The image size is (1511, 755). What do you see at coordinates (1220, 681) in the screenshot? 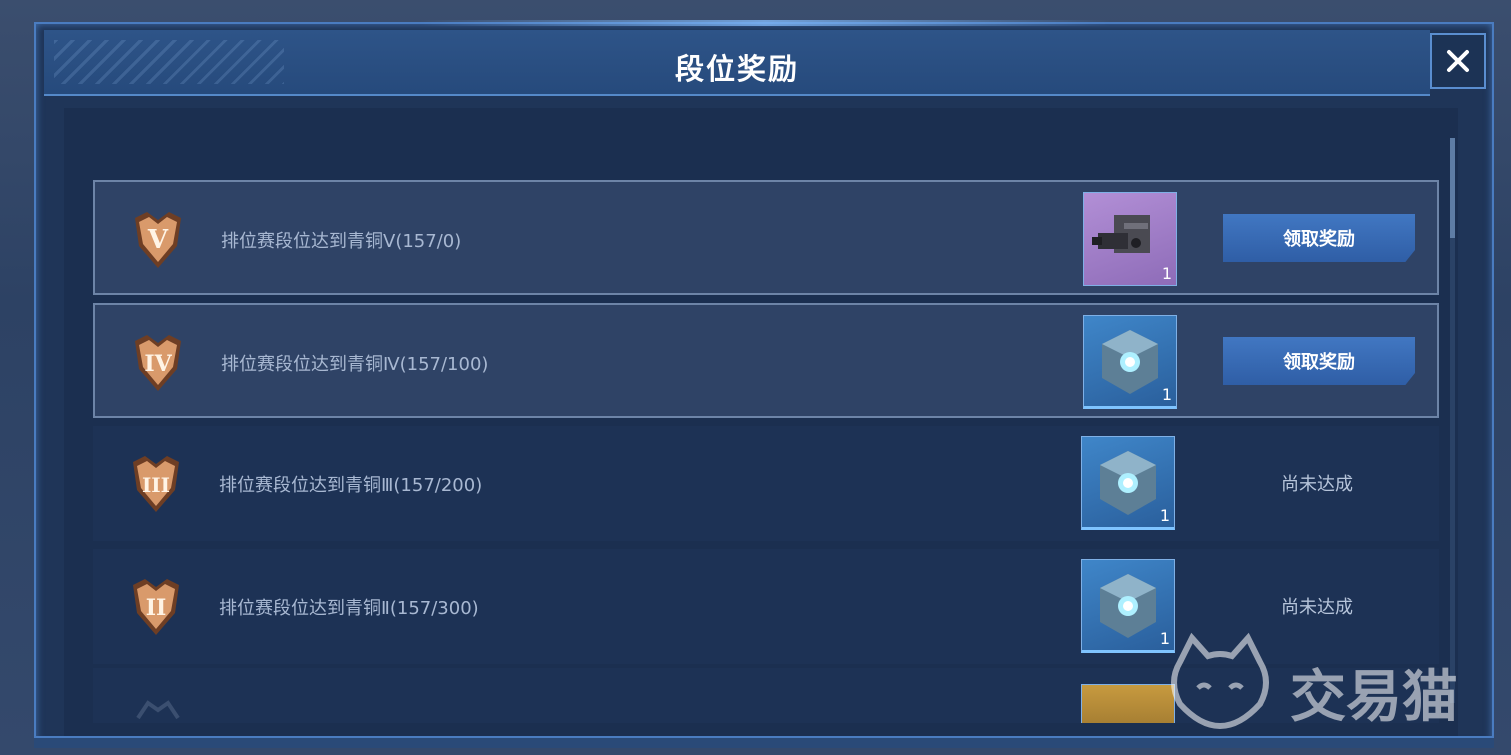
I see `cat-logo-icon` at bounding box center [1220, 681].